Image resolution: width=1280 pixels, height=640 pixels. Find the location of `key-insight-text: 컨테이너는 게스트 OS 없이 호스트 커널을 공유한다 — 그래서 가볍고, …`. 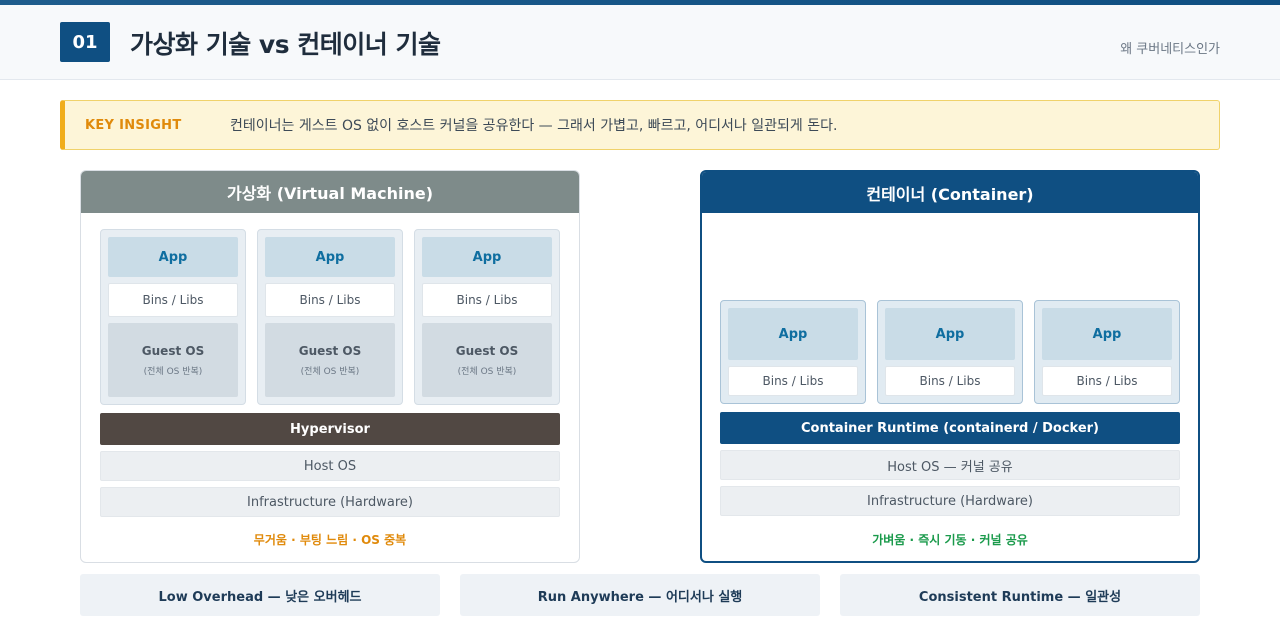

key-insight-text: 컨테이너는 게스트 OS 없이 호스트 커널을 공유한다 — 그래서 가볍고, … is located at coordinates (534, 126).